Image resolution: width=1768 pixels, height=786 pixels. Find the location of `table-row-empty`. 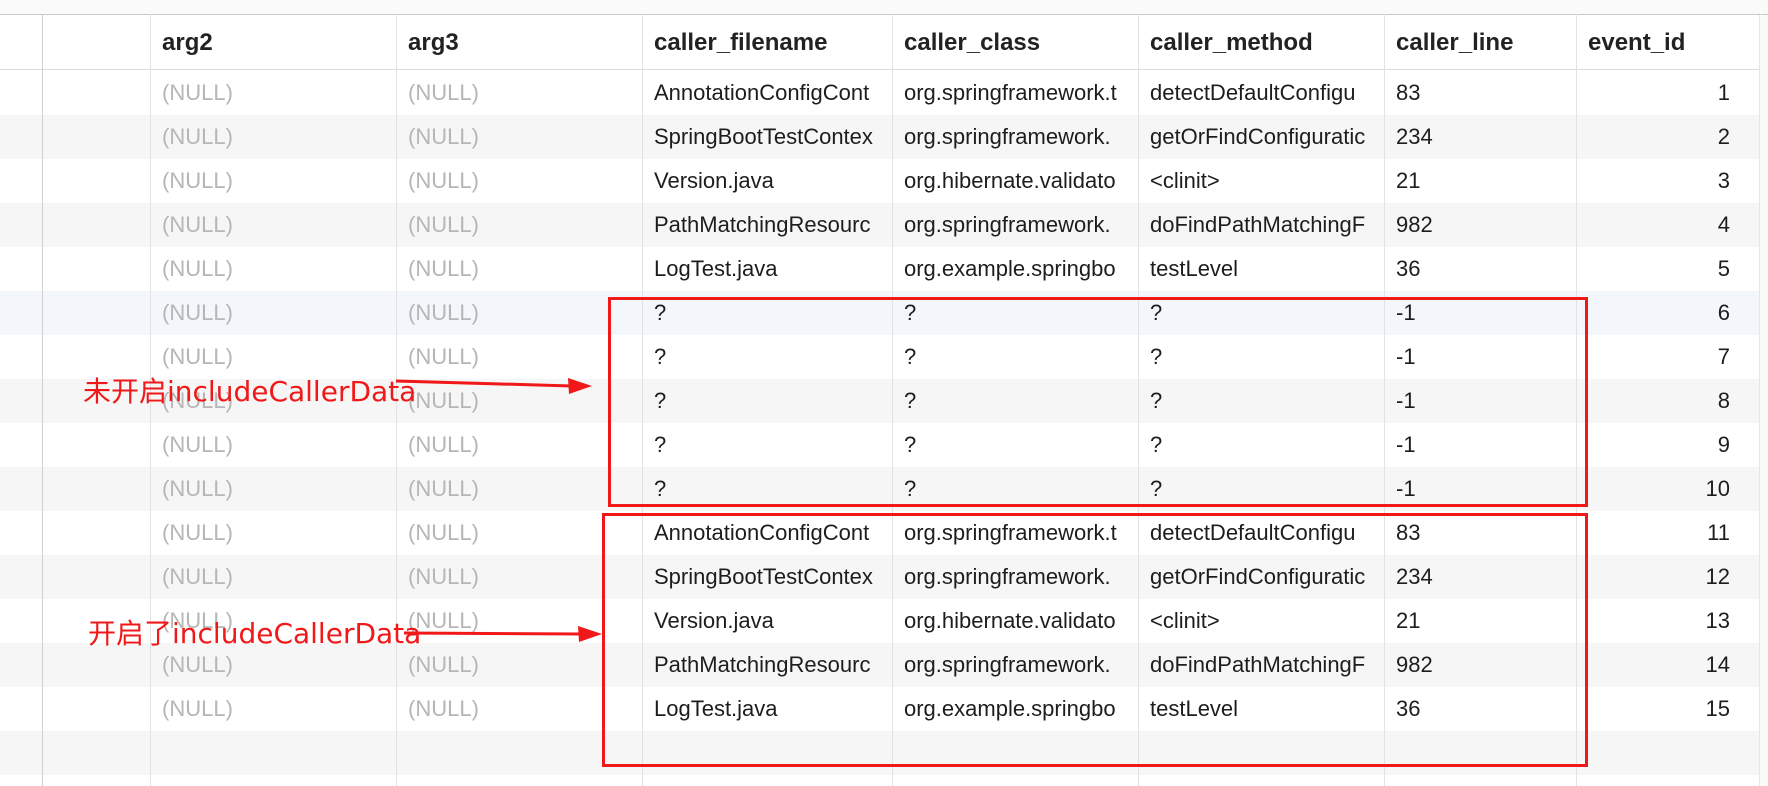

table-row-empty is located at coordinates (884, 753).